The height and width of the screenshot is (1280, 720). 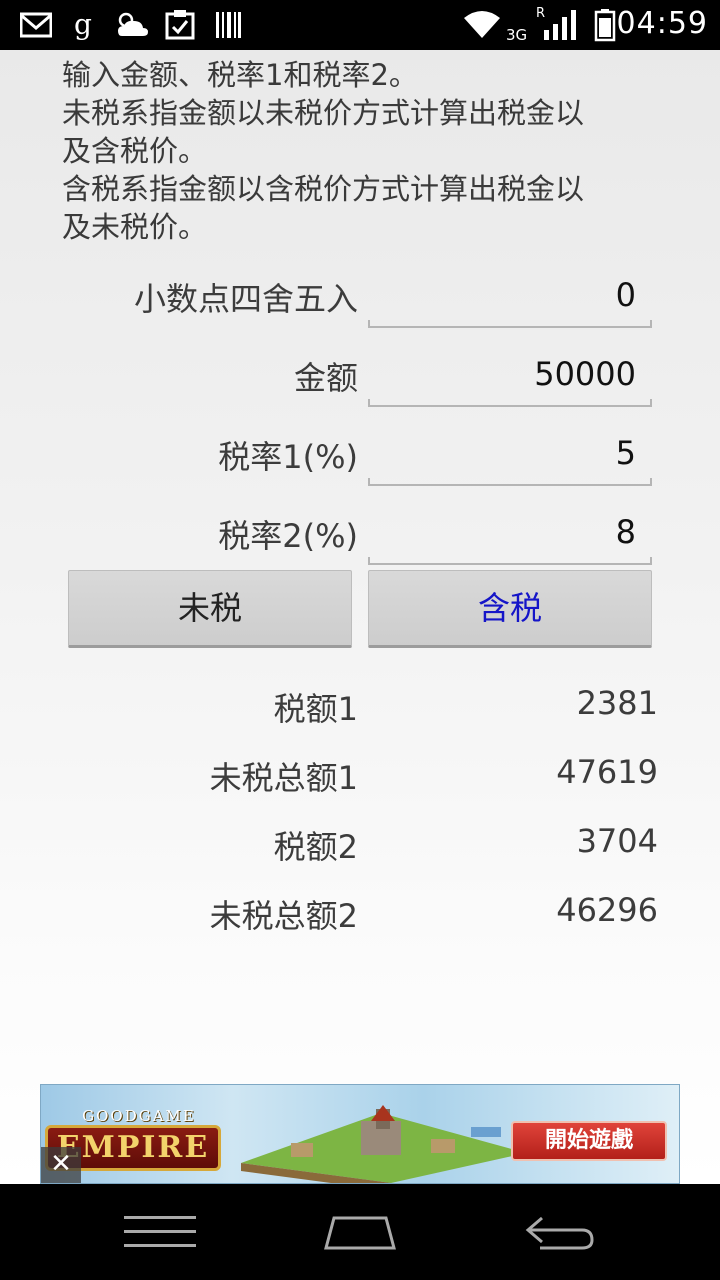 I want to click on untaxed-button: 未税, so click(x=210, y=609).